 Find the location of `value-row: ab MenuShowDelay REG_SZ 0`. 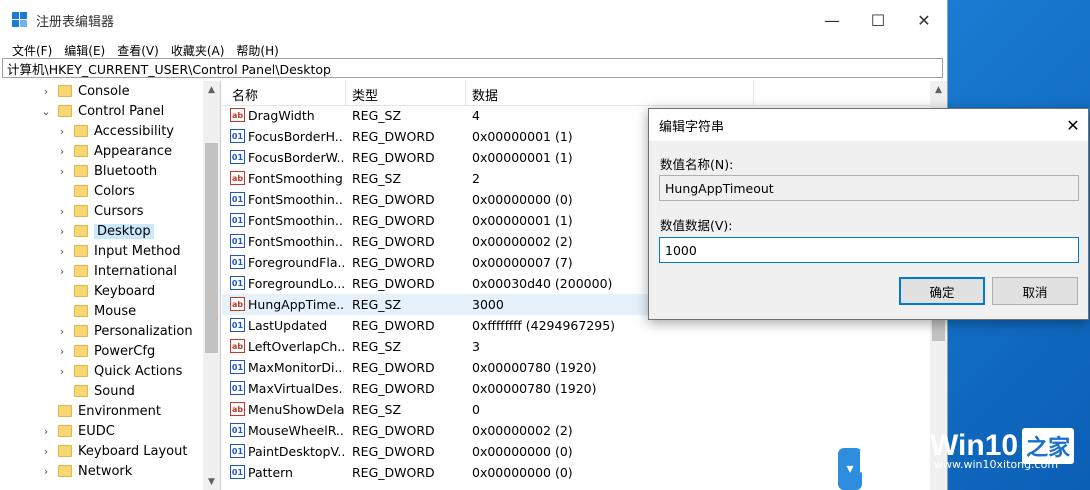

value-row: ab MenuShowDelay REG_SZ 0 is located at coordinates (572, 409).